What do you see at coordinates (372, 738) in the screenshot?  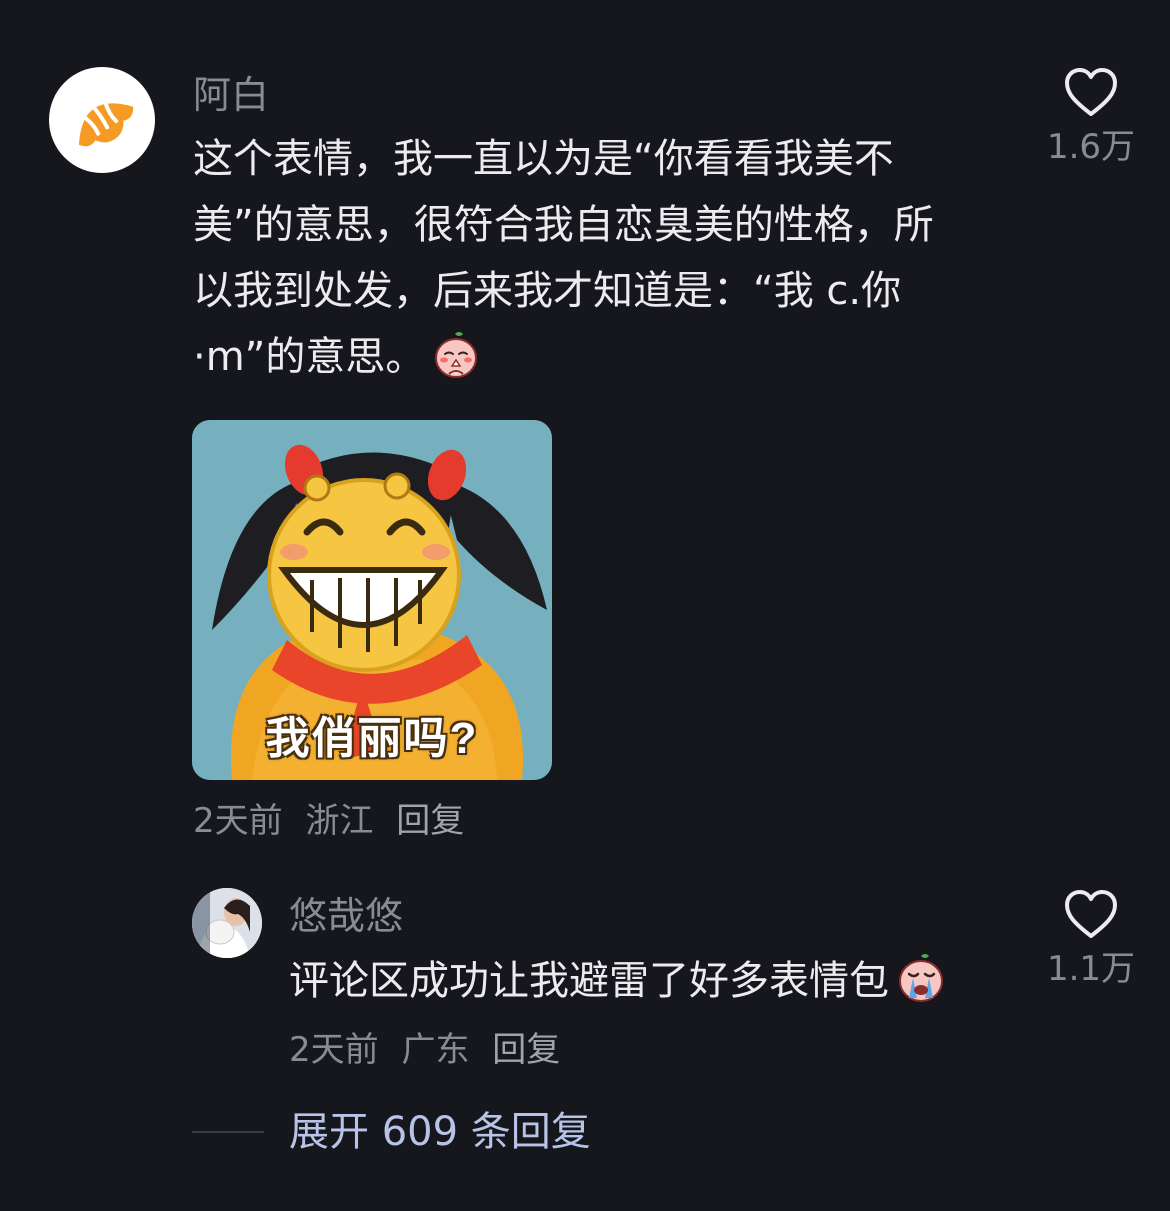 I see `sticker-caption: 我俏丽吗?` at bounding box center [372, 738].